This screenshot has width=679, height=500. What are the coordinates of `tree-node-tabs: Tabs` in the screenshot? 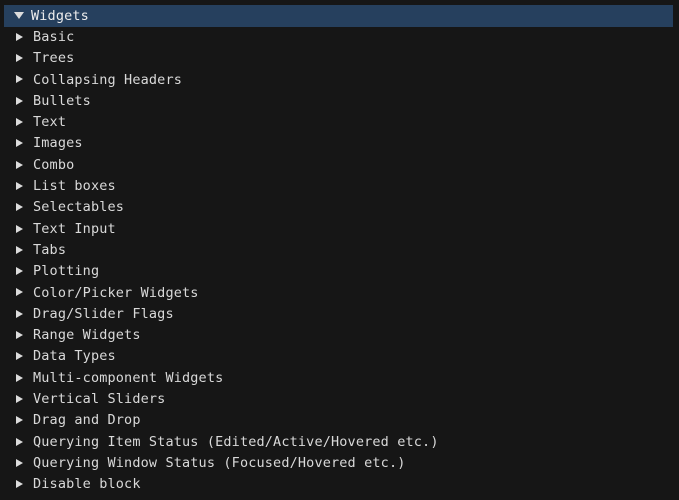 It's located at (339, 250).